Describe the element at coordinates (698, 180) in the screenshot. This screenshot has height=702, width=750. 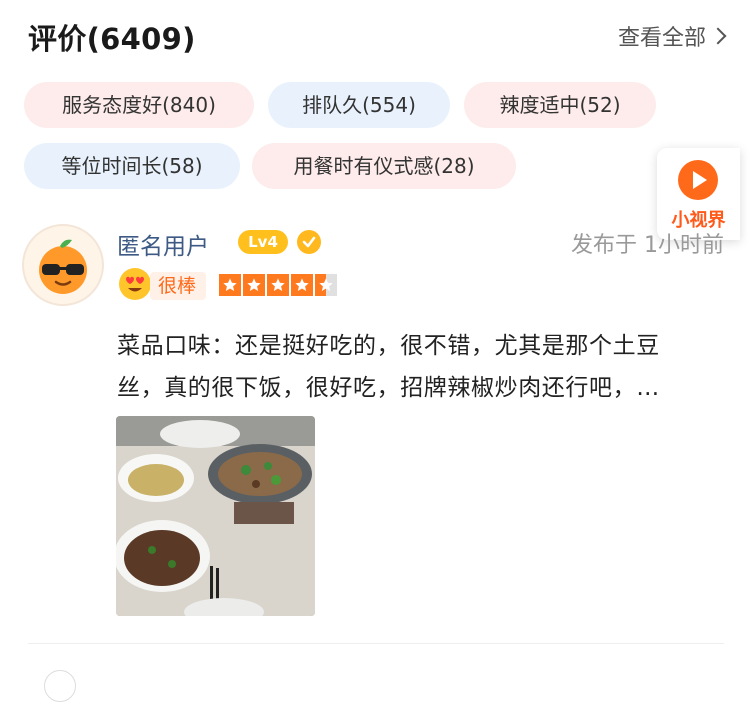
I see `play-icon` at that location.